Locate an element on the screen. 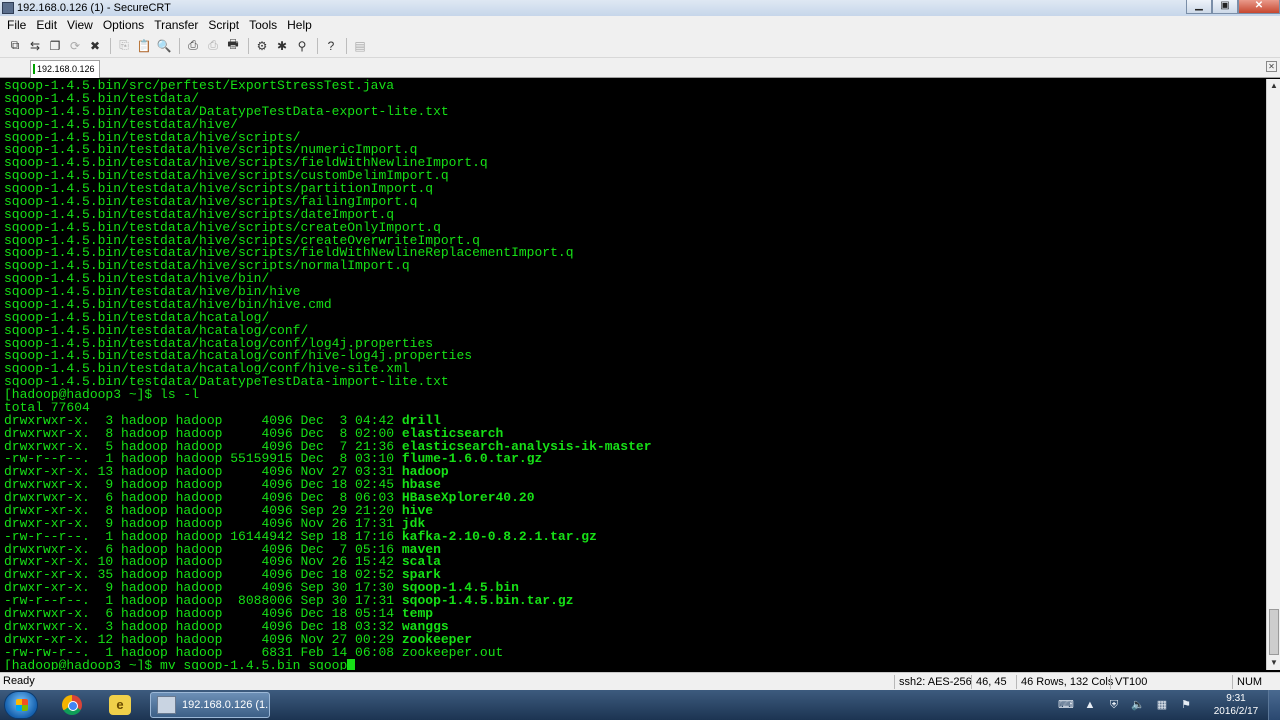 The width and height of the screenshot is (1280, 720). menu-transfer: Transfer is located at coordinates (176, 25).